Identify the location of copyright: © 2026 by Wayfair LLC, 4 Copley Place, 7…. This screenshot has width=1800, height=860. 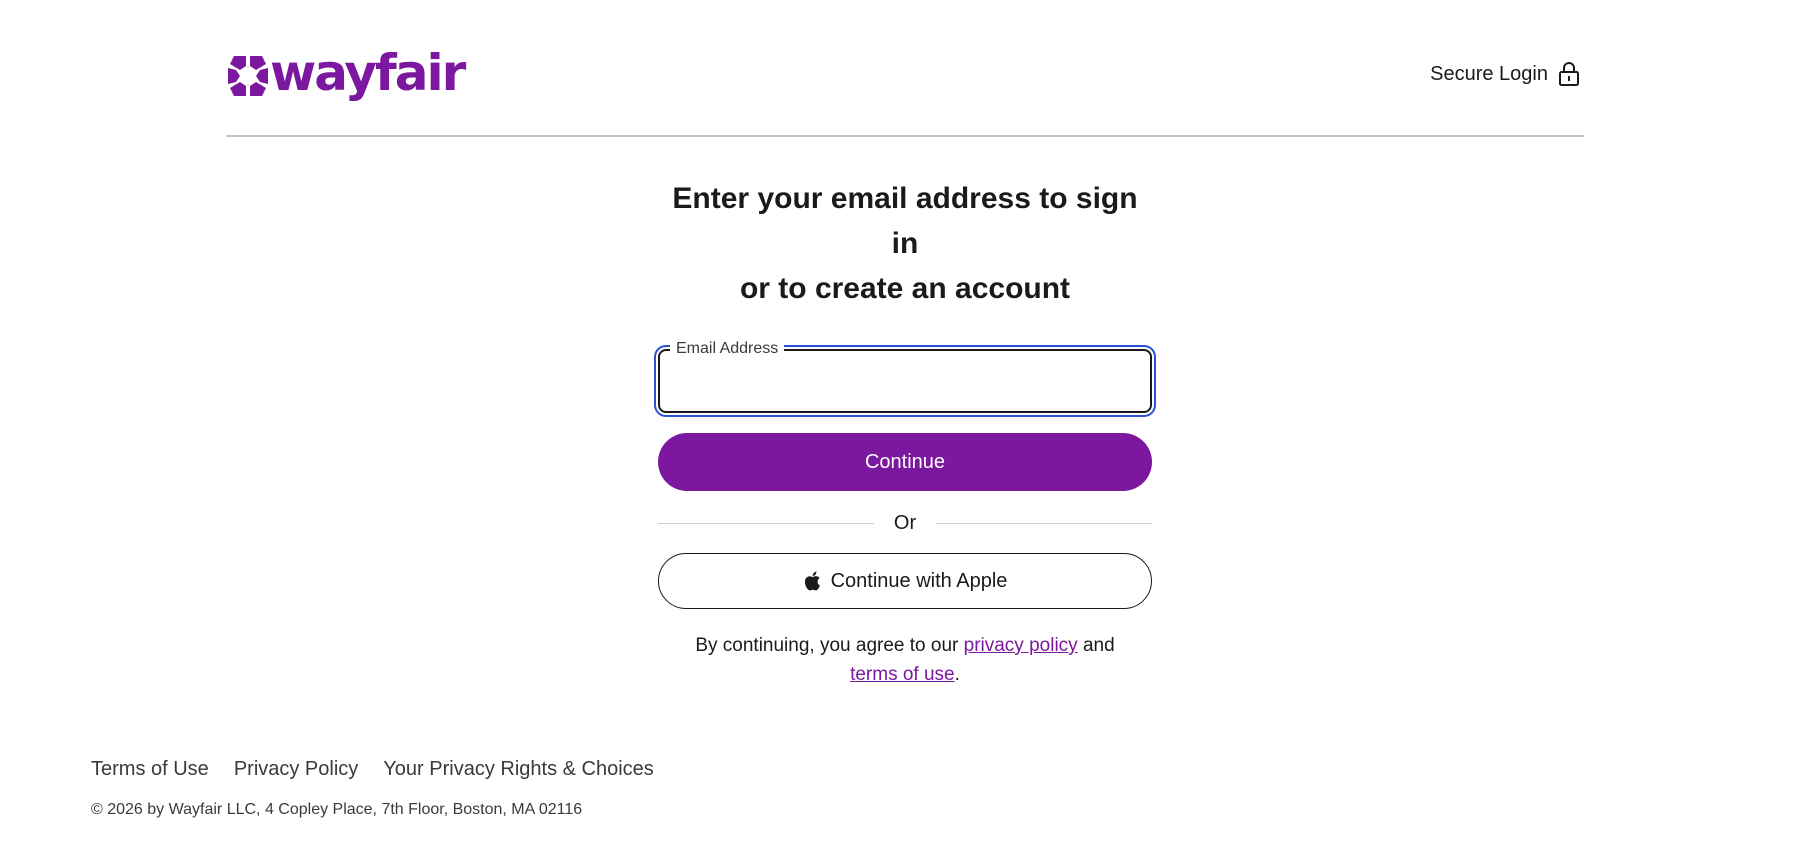
(337, 809).